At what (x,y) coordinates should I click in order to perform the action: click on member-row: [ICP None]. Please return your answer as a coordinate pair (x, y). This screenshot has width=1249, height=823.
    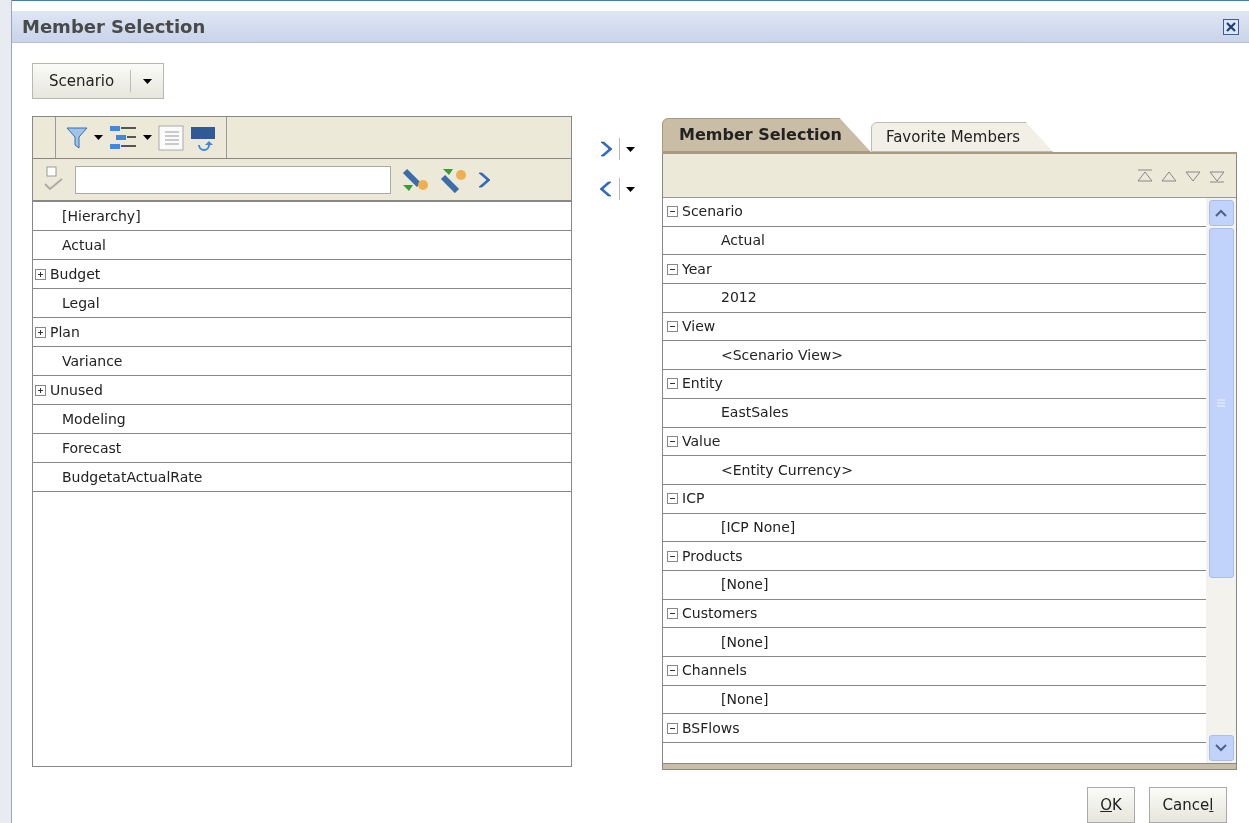
    Looking at the image, I should click on (934, 528).